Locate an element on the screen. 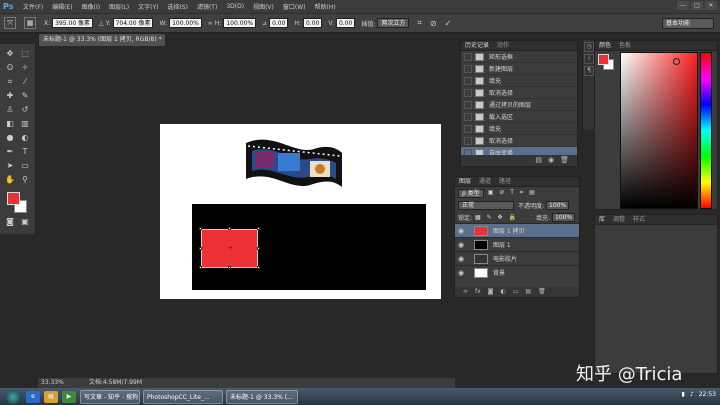 This screenshot has height=405, width=720. layer-row: ◉ 电影胶片 is located at coordinates (517, 258).